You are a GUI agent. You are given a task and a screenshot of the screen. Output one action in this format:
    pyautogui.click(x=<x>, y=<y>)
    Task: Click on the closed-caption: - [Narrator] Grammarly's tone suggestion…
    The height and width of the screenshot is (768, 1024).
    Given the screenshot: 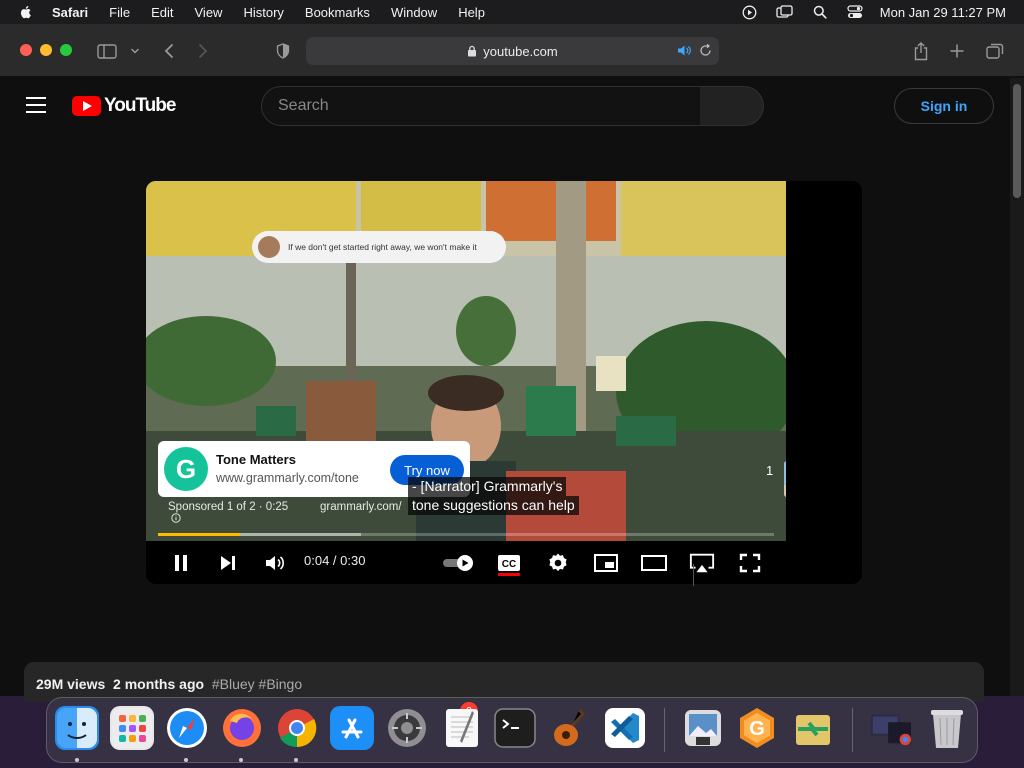 What is the action you would take?
    pyautogui.click(x=493, y=496)
    